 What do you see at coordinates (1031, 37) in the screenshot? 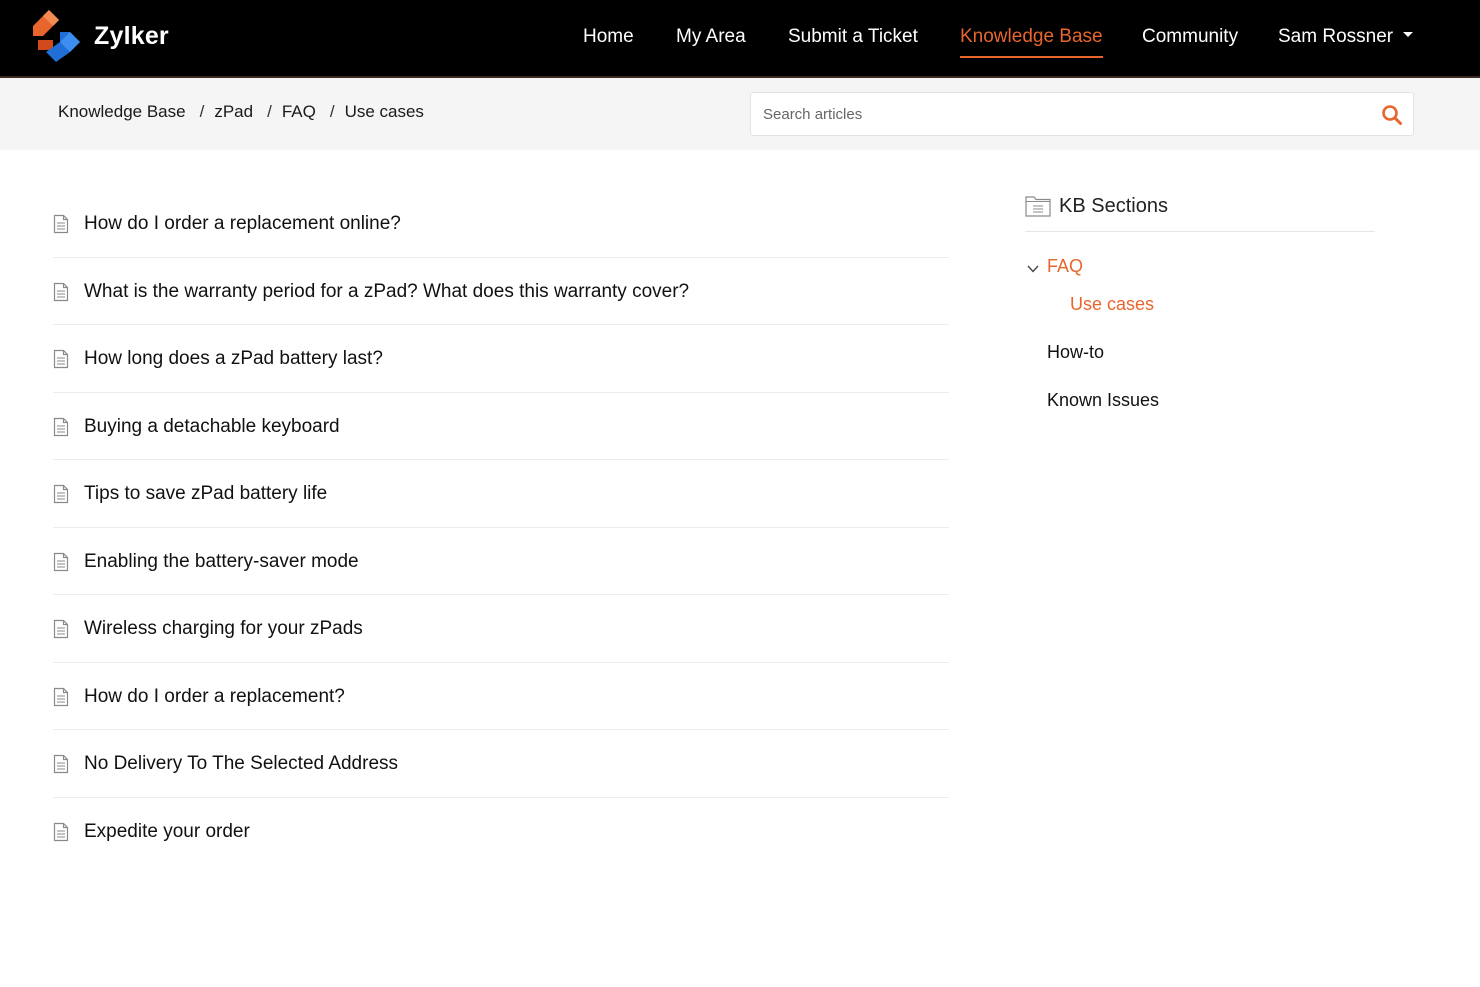
I see `nav-knowledge-base: Knowledge Base` at bounding box center [1031, 37].